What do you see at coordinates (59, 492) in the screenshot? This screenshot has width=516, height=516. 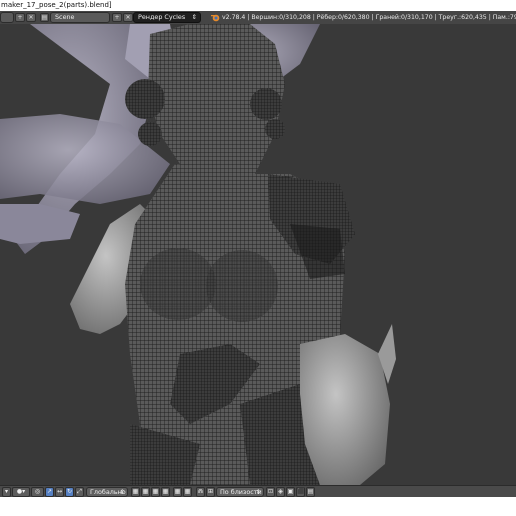 I see `translate-manipulator-icon: ↔` at bounding box center [59, 492].